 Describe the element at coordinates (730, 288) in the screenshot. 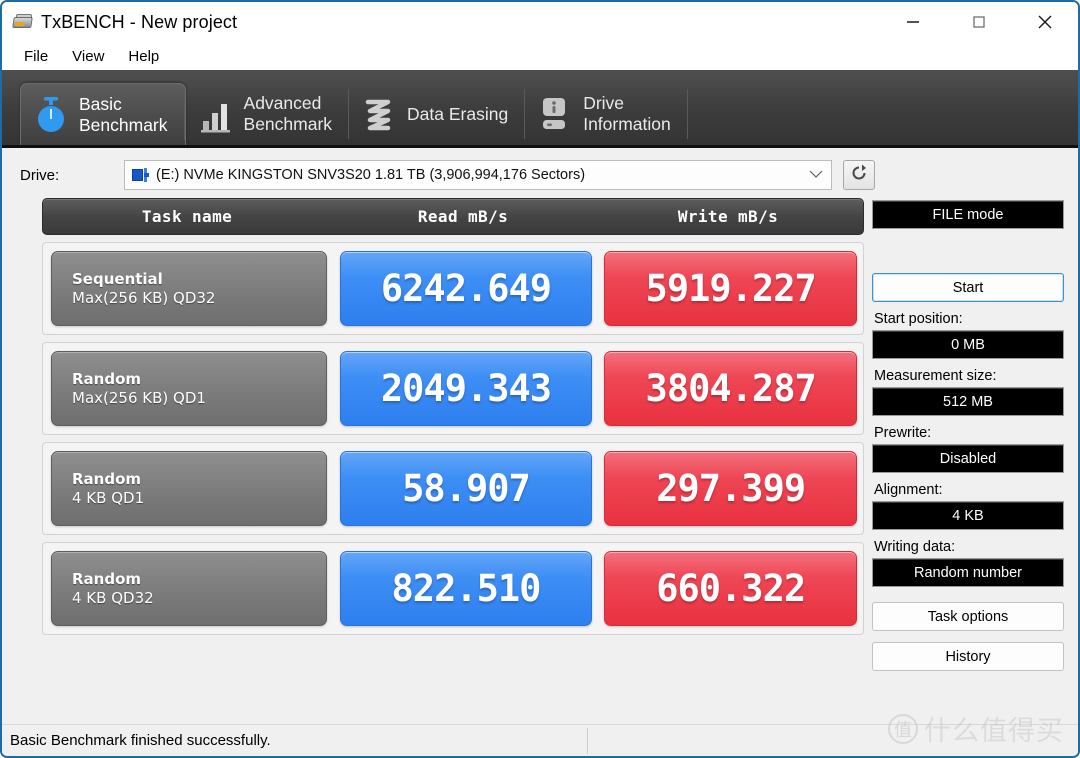

I see `write-value: 5919.227` at that location.